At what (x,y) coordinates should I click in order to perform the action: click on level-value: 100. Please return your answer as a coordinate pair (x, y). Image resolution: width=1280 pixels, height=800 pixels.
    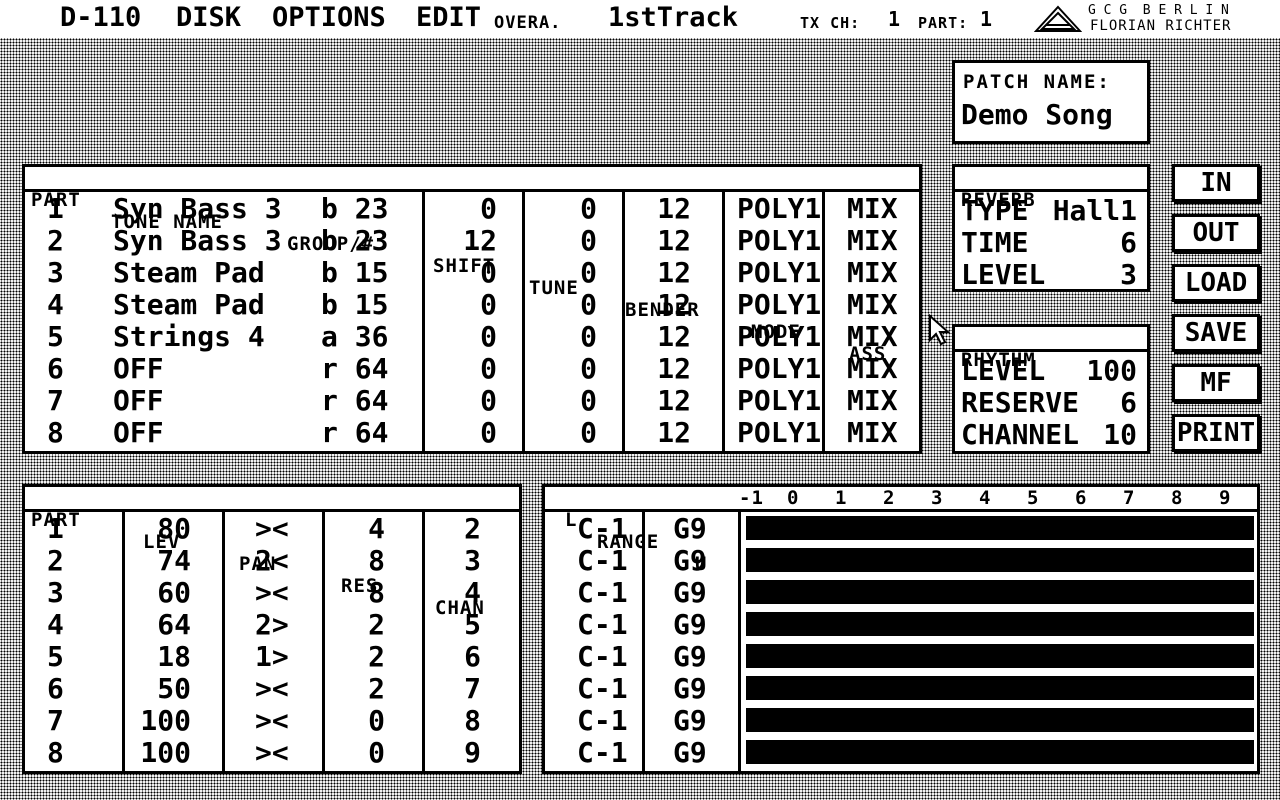
    Looking at the image, I should click on (165, 753).